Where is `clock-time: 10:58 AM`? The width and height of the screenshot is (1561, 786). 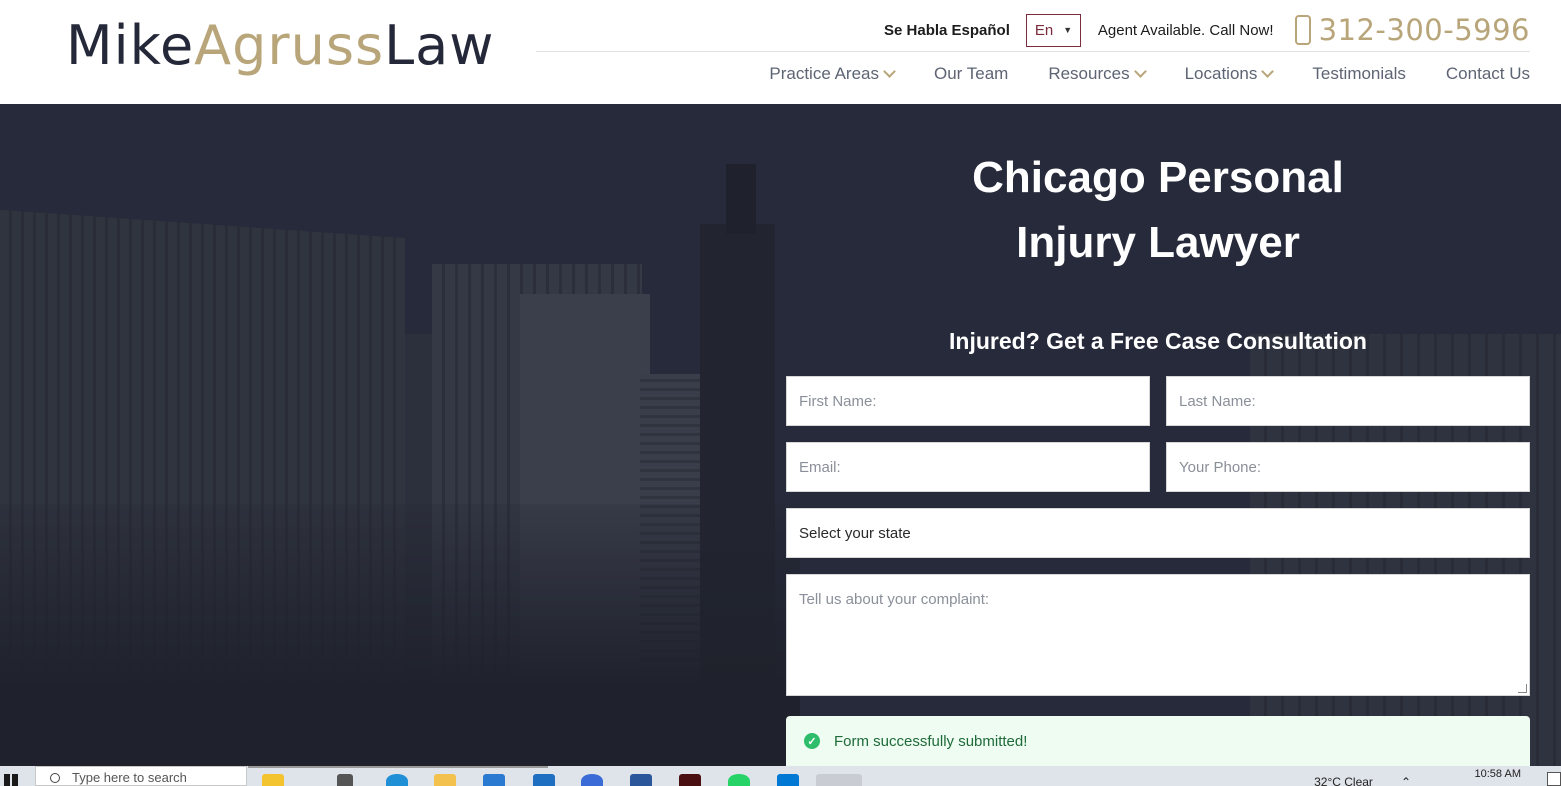 clock-time: 10:58 AM is located at coordinates (1476, 774).